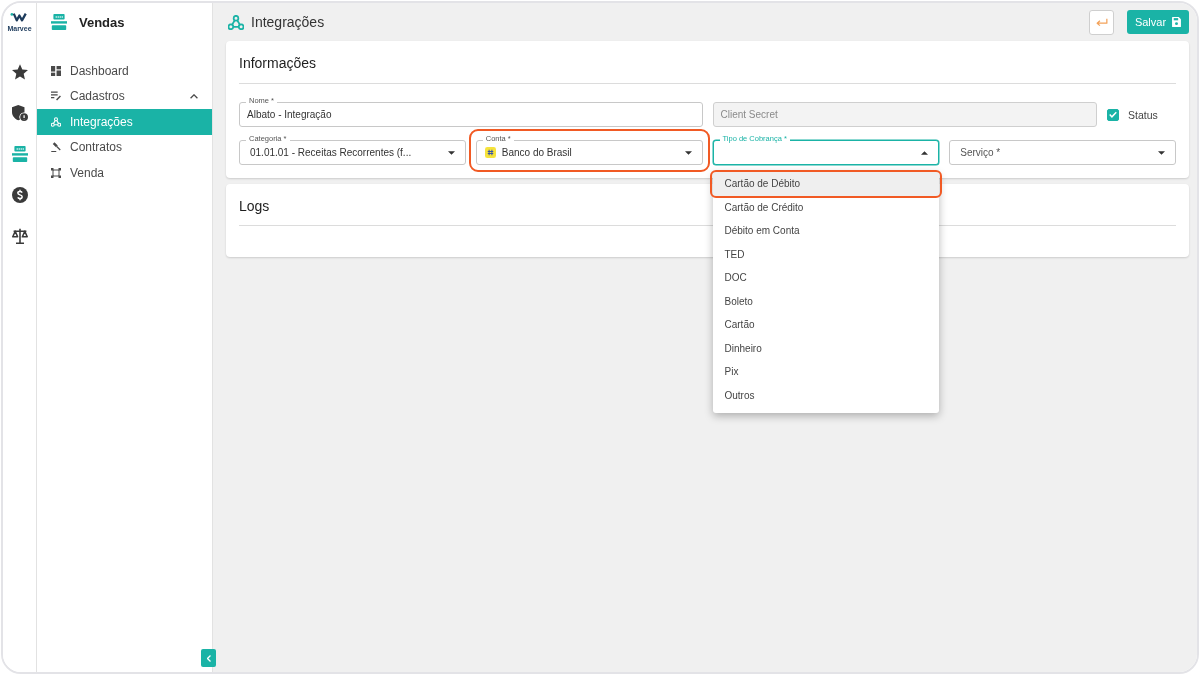 The height and width of the screenshot is (675, 1200). What do you see at coordinates (826, 254) in the screenshot?
I see `dropdown-option: TED` at bounding box center [826, 254].